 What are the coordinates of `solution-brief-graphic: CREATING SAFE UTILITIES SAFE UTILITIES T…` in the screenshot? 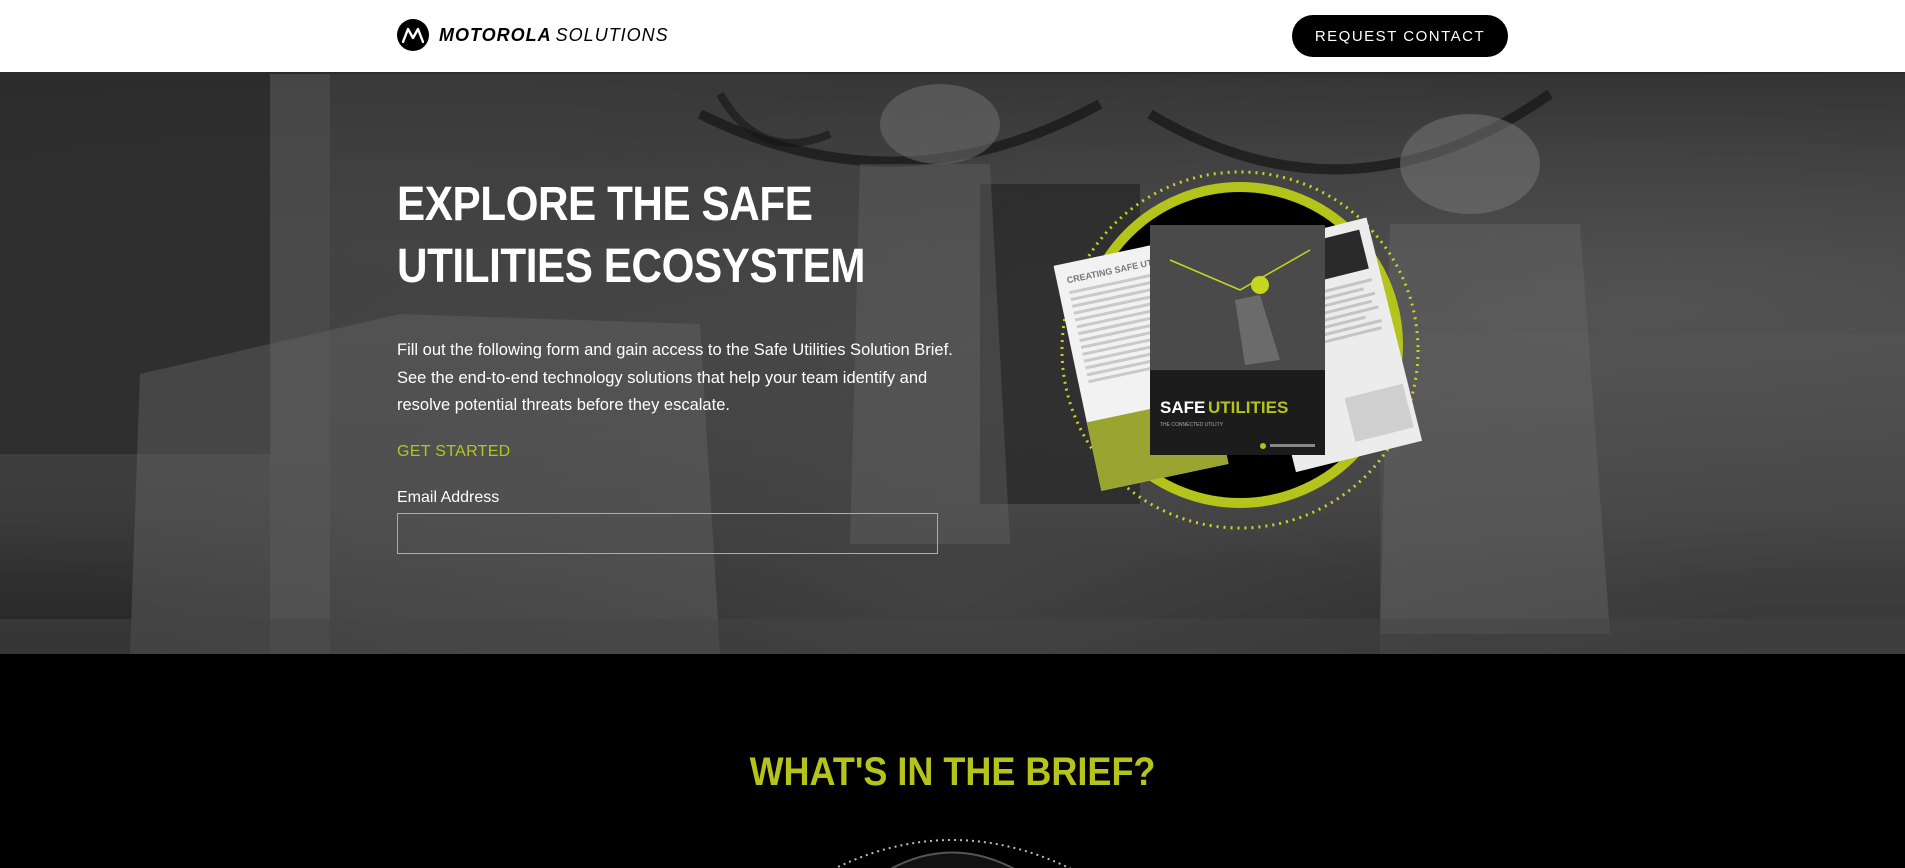 It's located at (1240, 360).